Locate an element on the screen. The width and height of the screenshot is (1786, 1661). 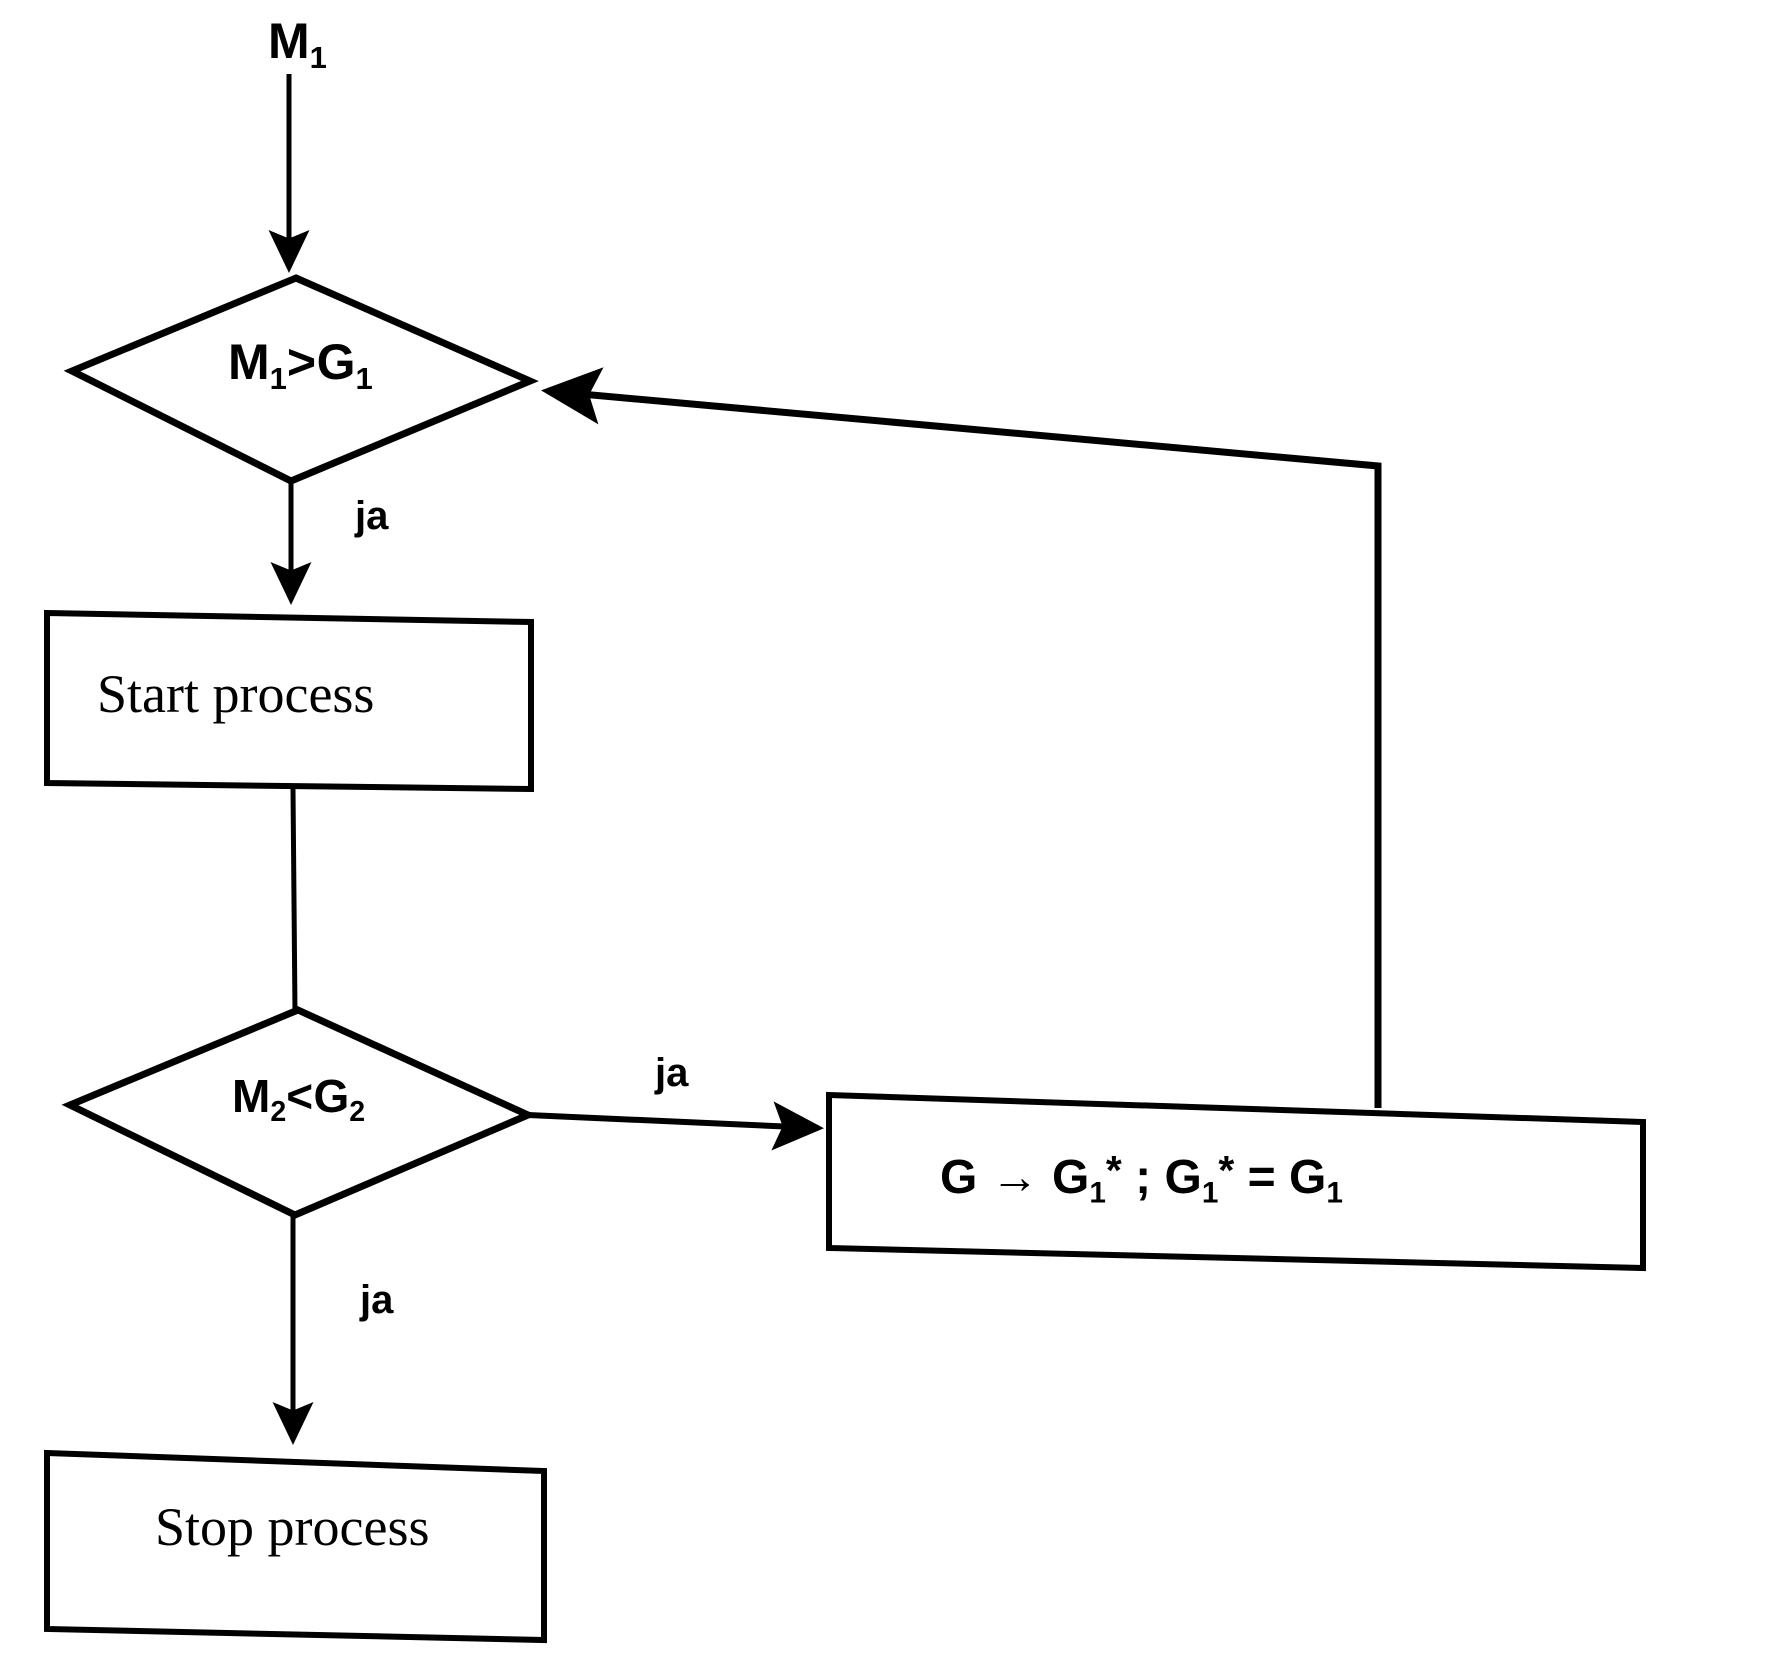
start-process-label: Start process is located at coordinates (236, 694).